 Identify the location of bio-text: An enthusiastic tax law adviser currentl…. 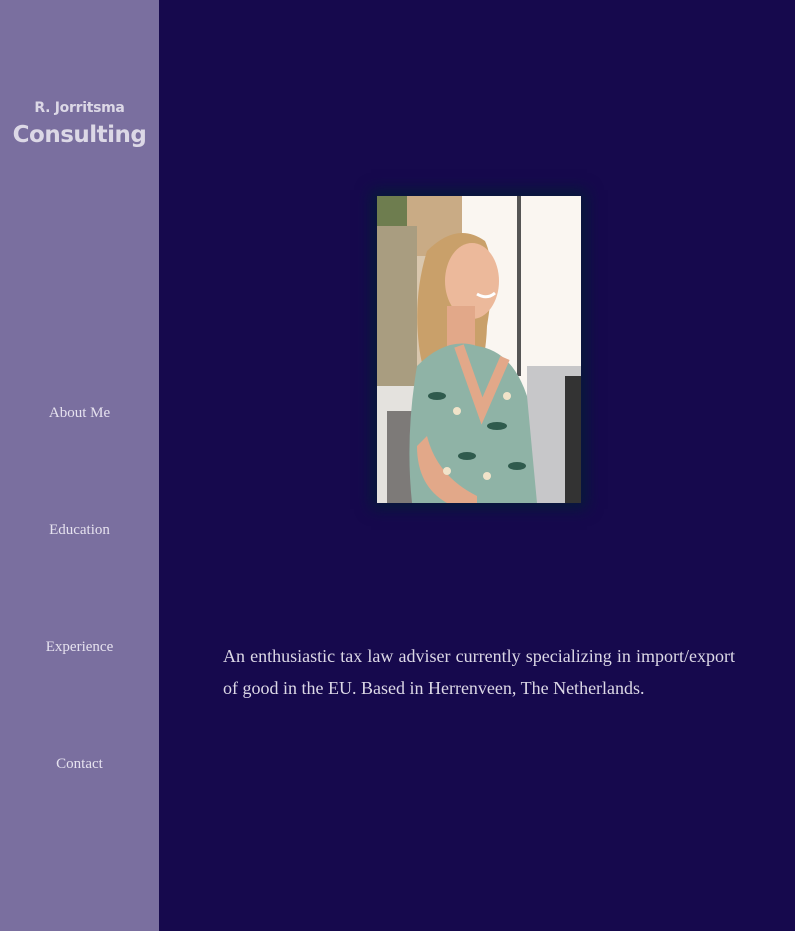
(479, 672).